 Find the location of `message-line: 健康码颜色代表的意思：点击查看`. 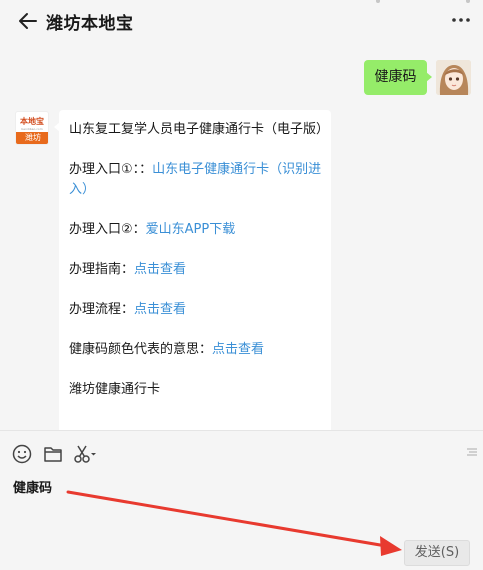

message-line: 健康码颜色代表的意思：点击查看 is located at coordinates (196, 350).